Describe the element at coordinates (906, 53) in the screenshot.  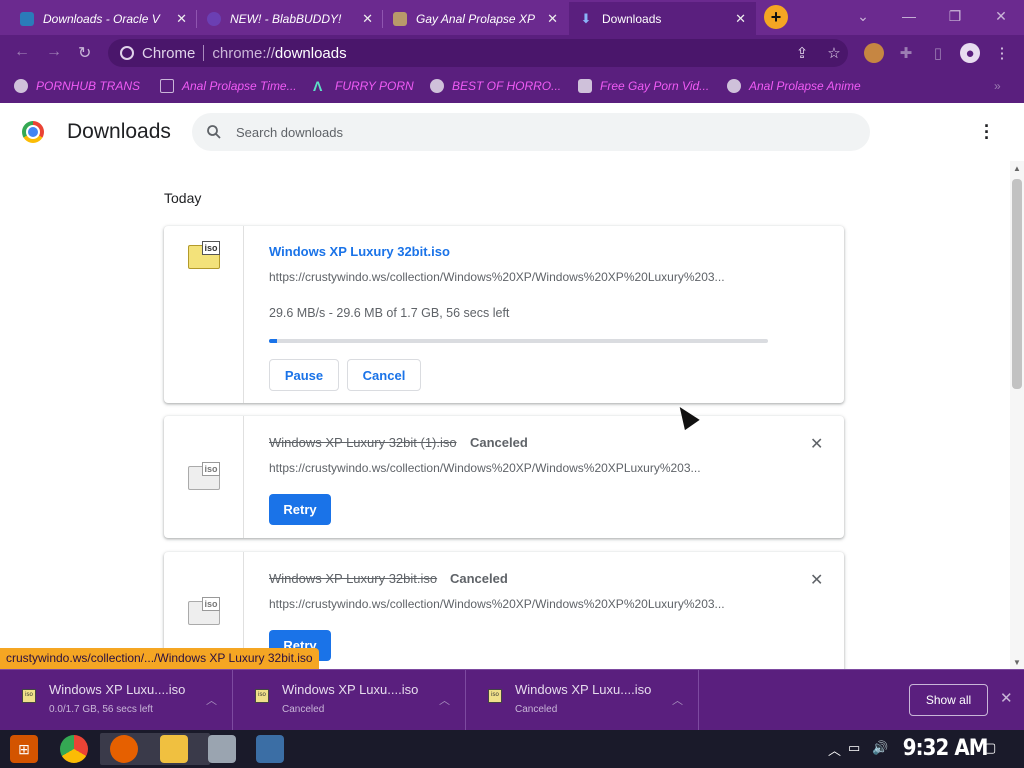
I see `extensions-puzzle-icon: ✚` at that location.